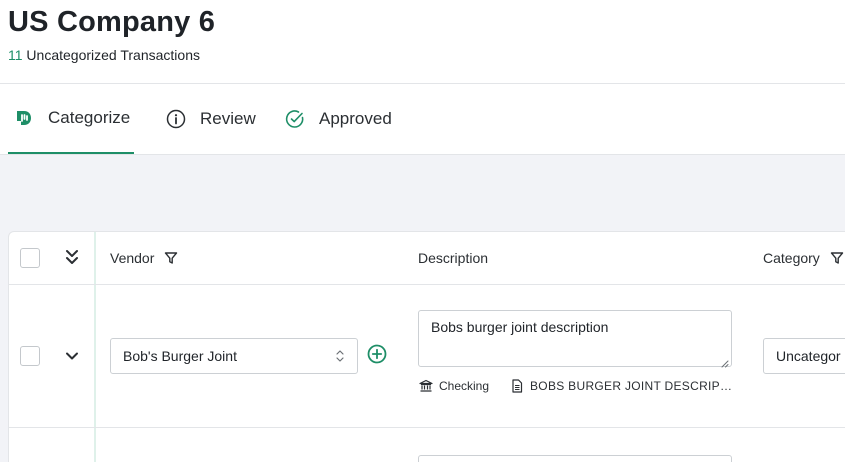 The height and width of the screenshot is (462, 845). Describe the element at coordinates (72, 258) in the screenshot. I see `expand-all-icon` at that location.